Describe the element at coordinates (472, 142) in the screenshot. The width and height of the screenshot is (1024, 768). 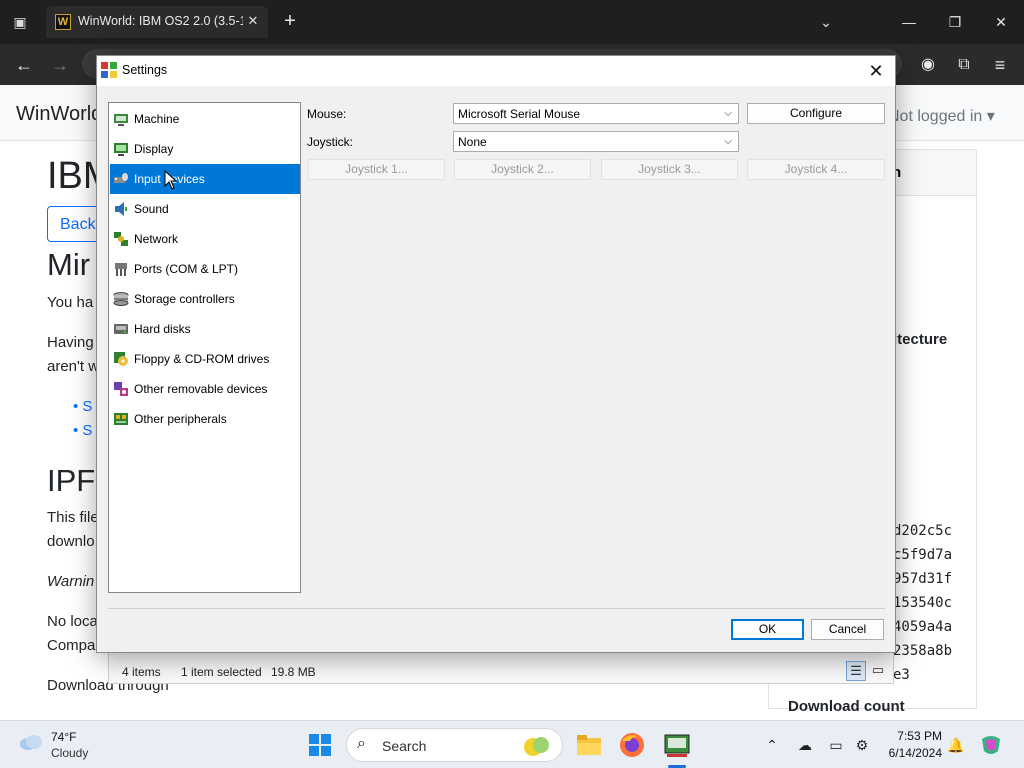
I see `joystick-select-value: None` at that location.